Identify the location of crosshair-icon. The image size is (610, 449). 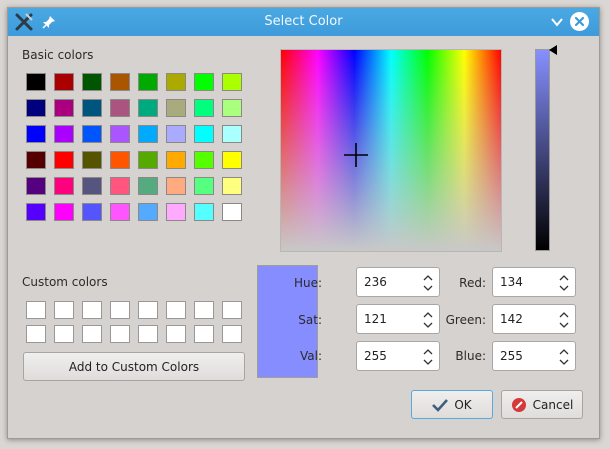
(356, 155).